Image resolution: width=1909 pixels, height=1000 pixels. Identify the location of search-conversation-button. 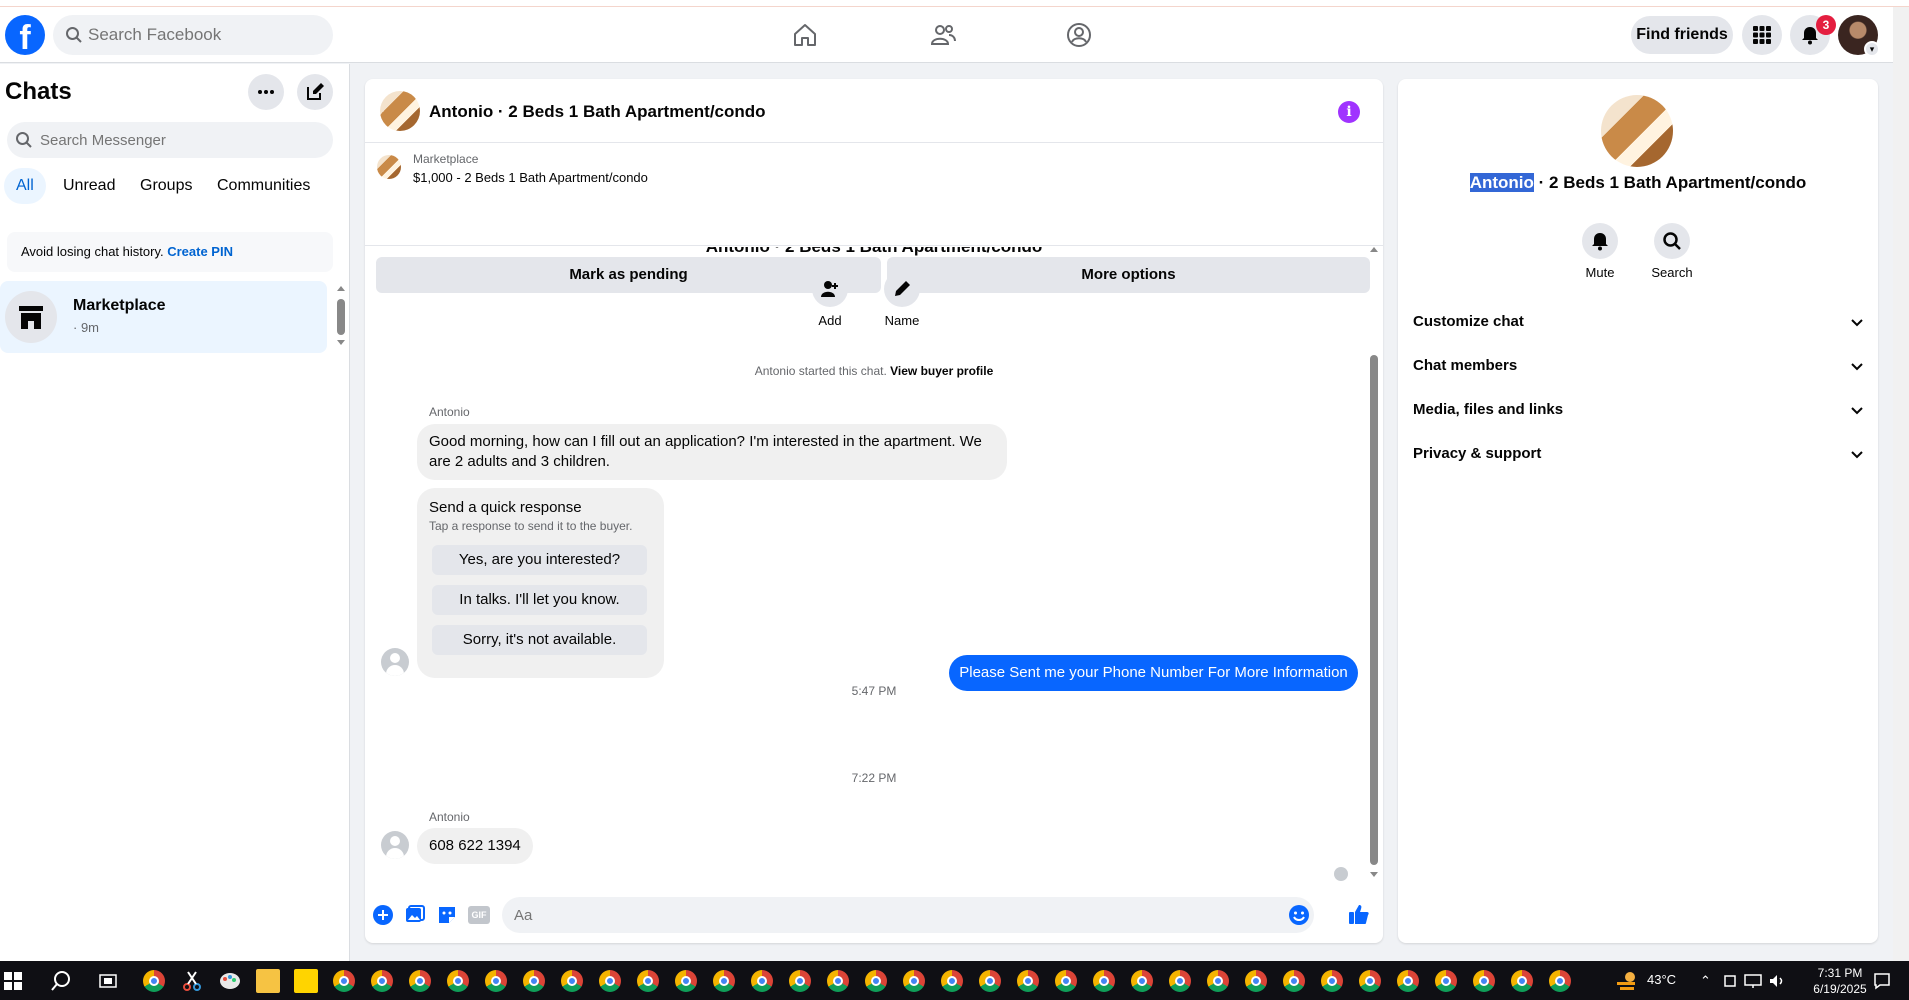
(1672, 241).